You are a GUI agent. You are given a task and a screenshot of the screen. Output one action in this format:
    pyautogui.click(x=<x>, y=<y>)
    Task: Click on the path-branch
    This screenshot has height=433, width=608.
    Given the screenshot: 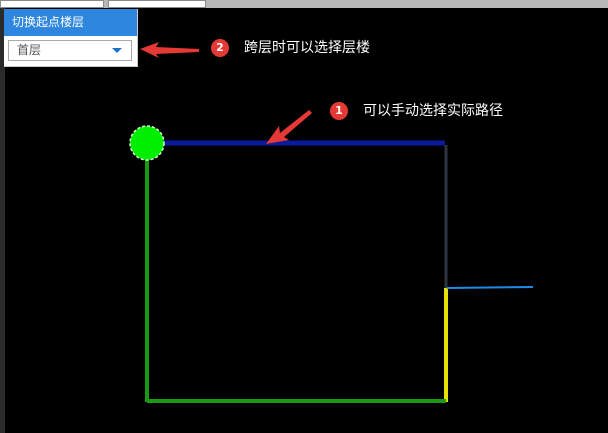 What is the action you would take?
    pyautogui.click(x=490, y=287)
    